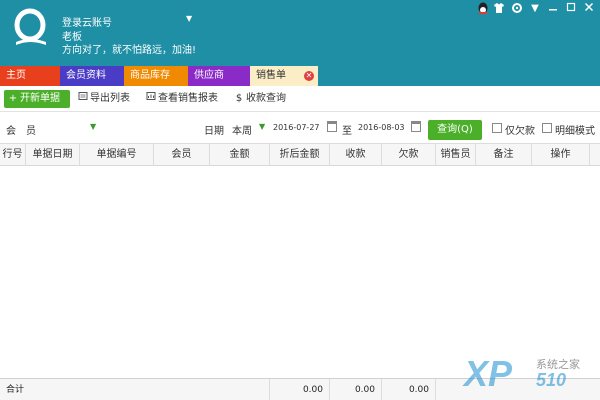 The height and width of the screenshot is (400, 600). Describe the element at coordinates (262, 126) in the screenshot. I see `period-dropdown-icon: ▼` at that location.